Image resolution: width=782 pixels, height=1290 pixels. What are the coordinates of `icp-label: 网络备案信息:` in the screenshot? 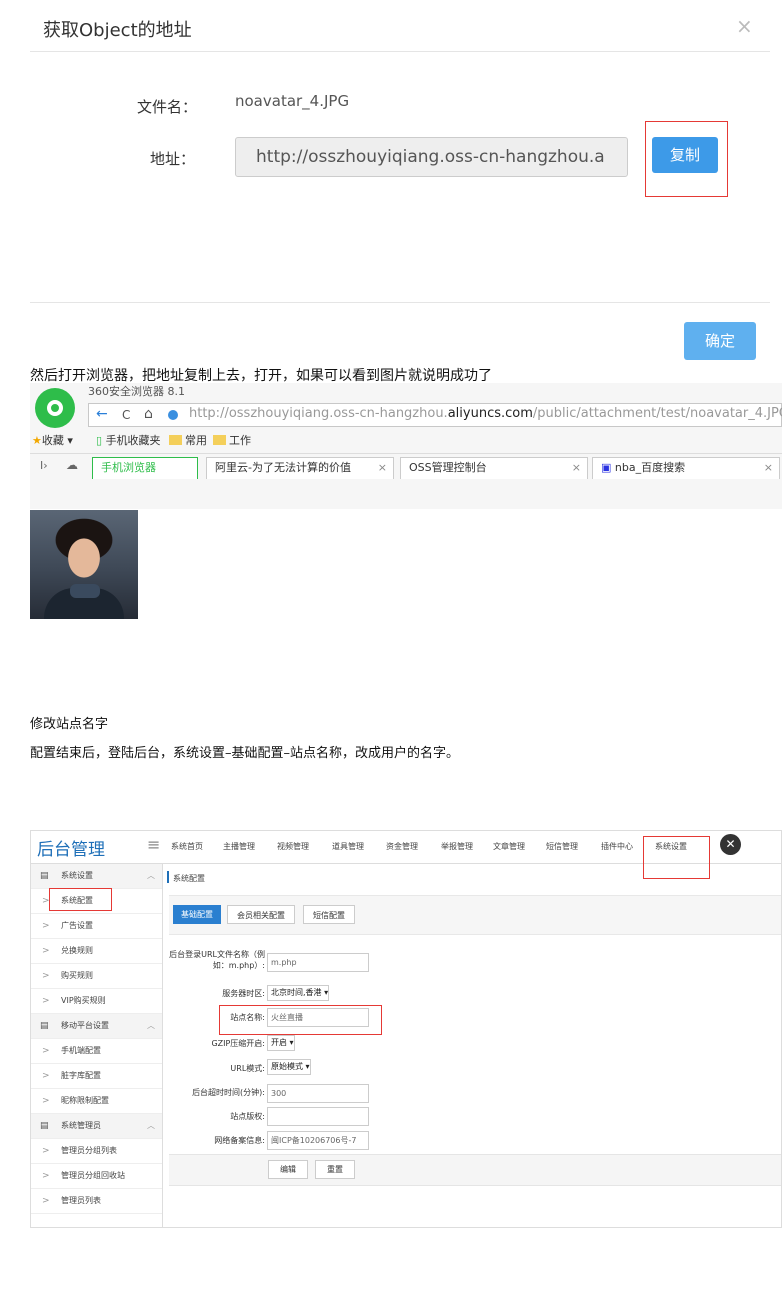 It's located at (239, 1140).